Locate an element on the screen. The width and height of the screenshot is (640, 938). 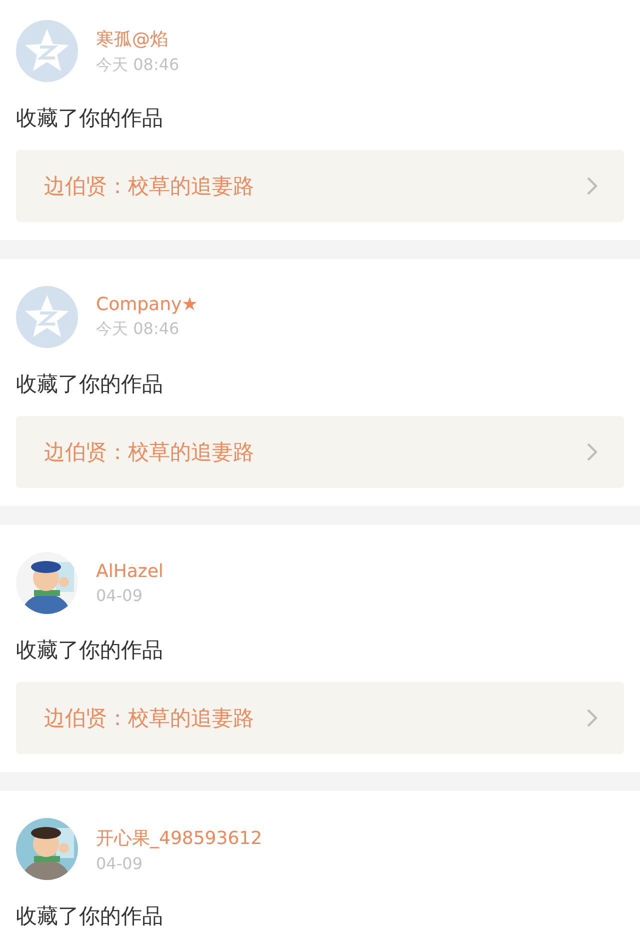
username-link: 寒孤@焰 is located at coordinates (138, 38).